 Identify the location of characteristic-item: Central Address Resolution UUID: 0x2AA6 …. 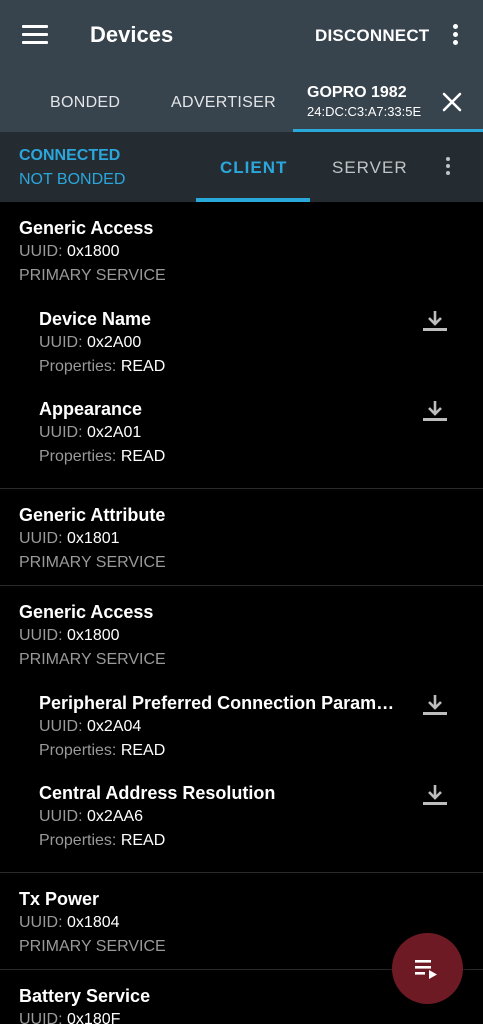
(241, 817).